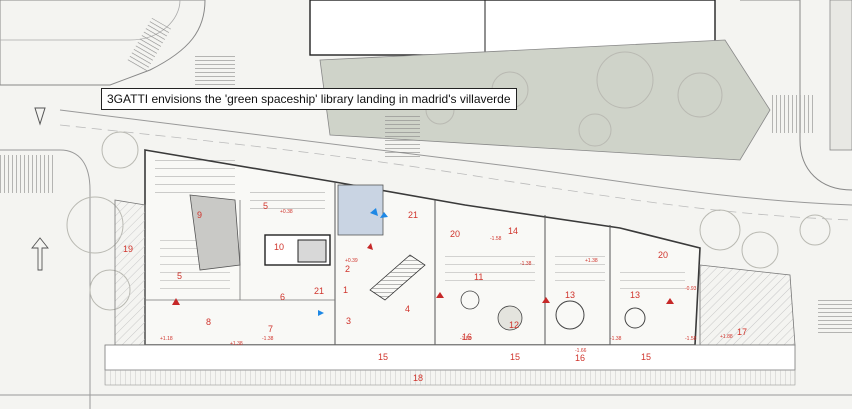 This screenshot has width=852, height=409. I want to click on level-mark: +0.38, so click(286, 212).